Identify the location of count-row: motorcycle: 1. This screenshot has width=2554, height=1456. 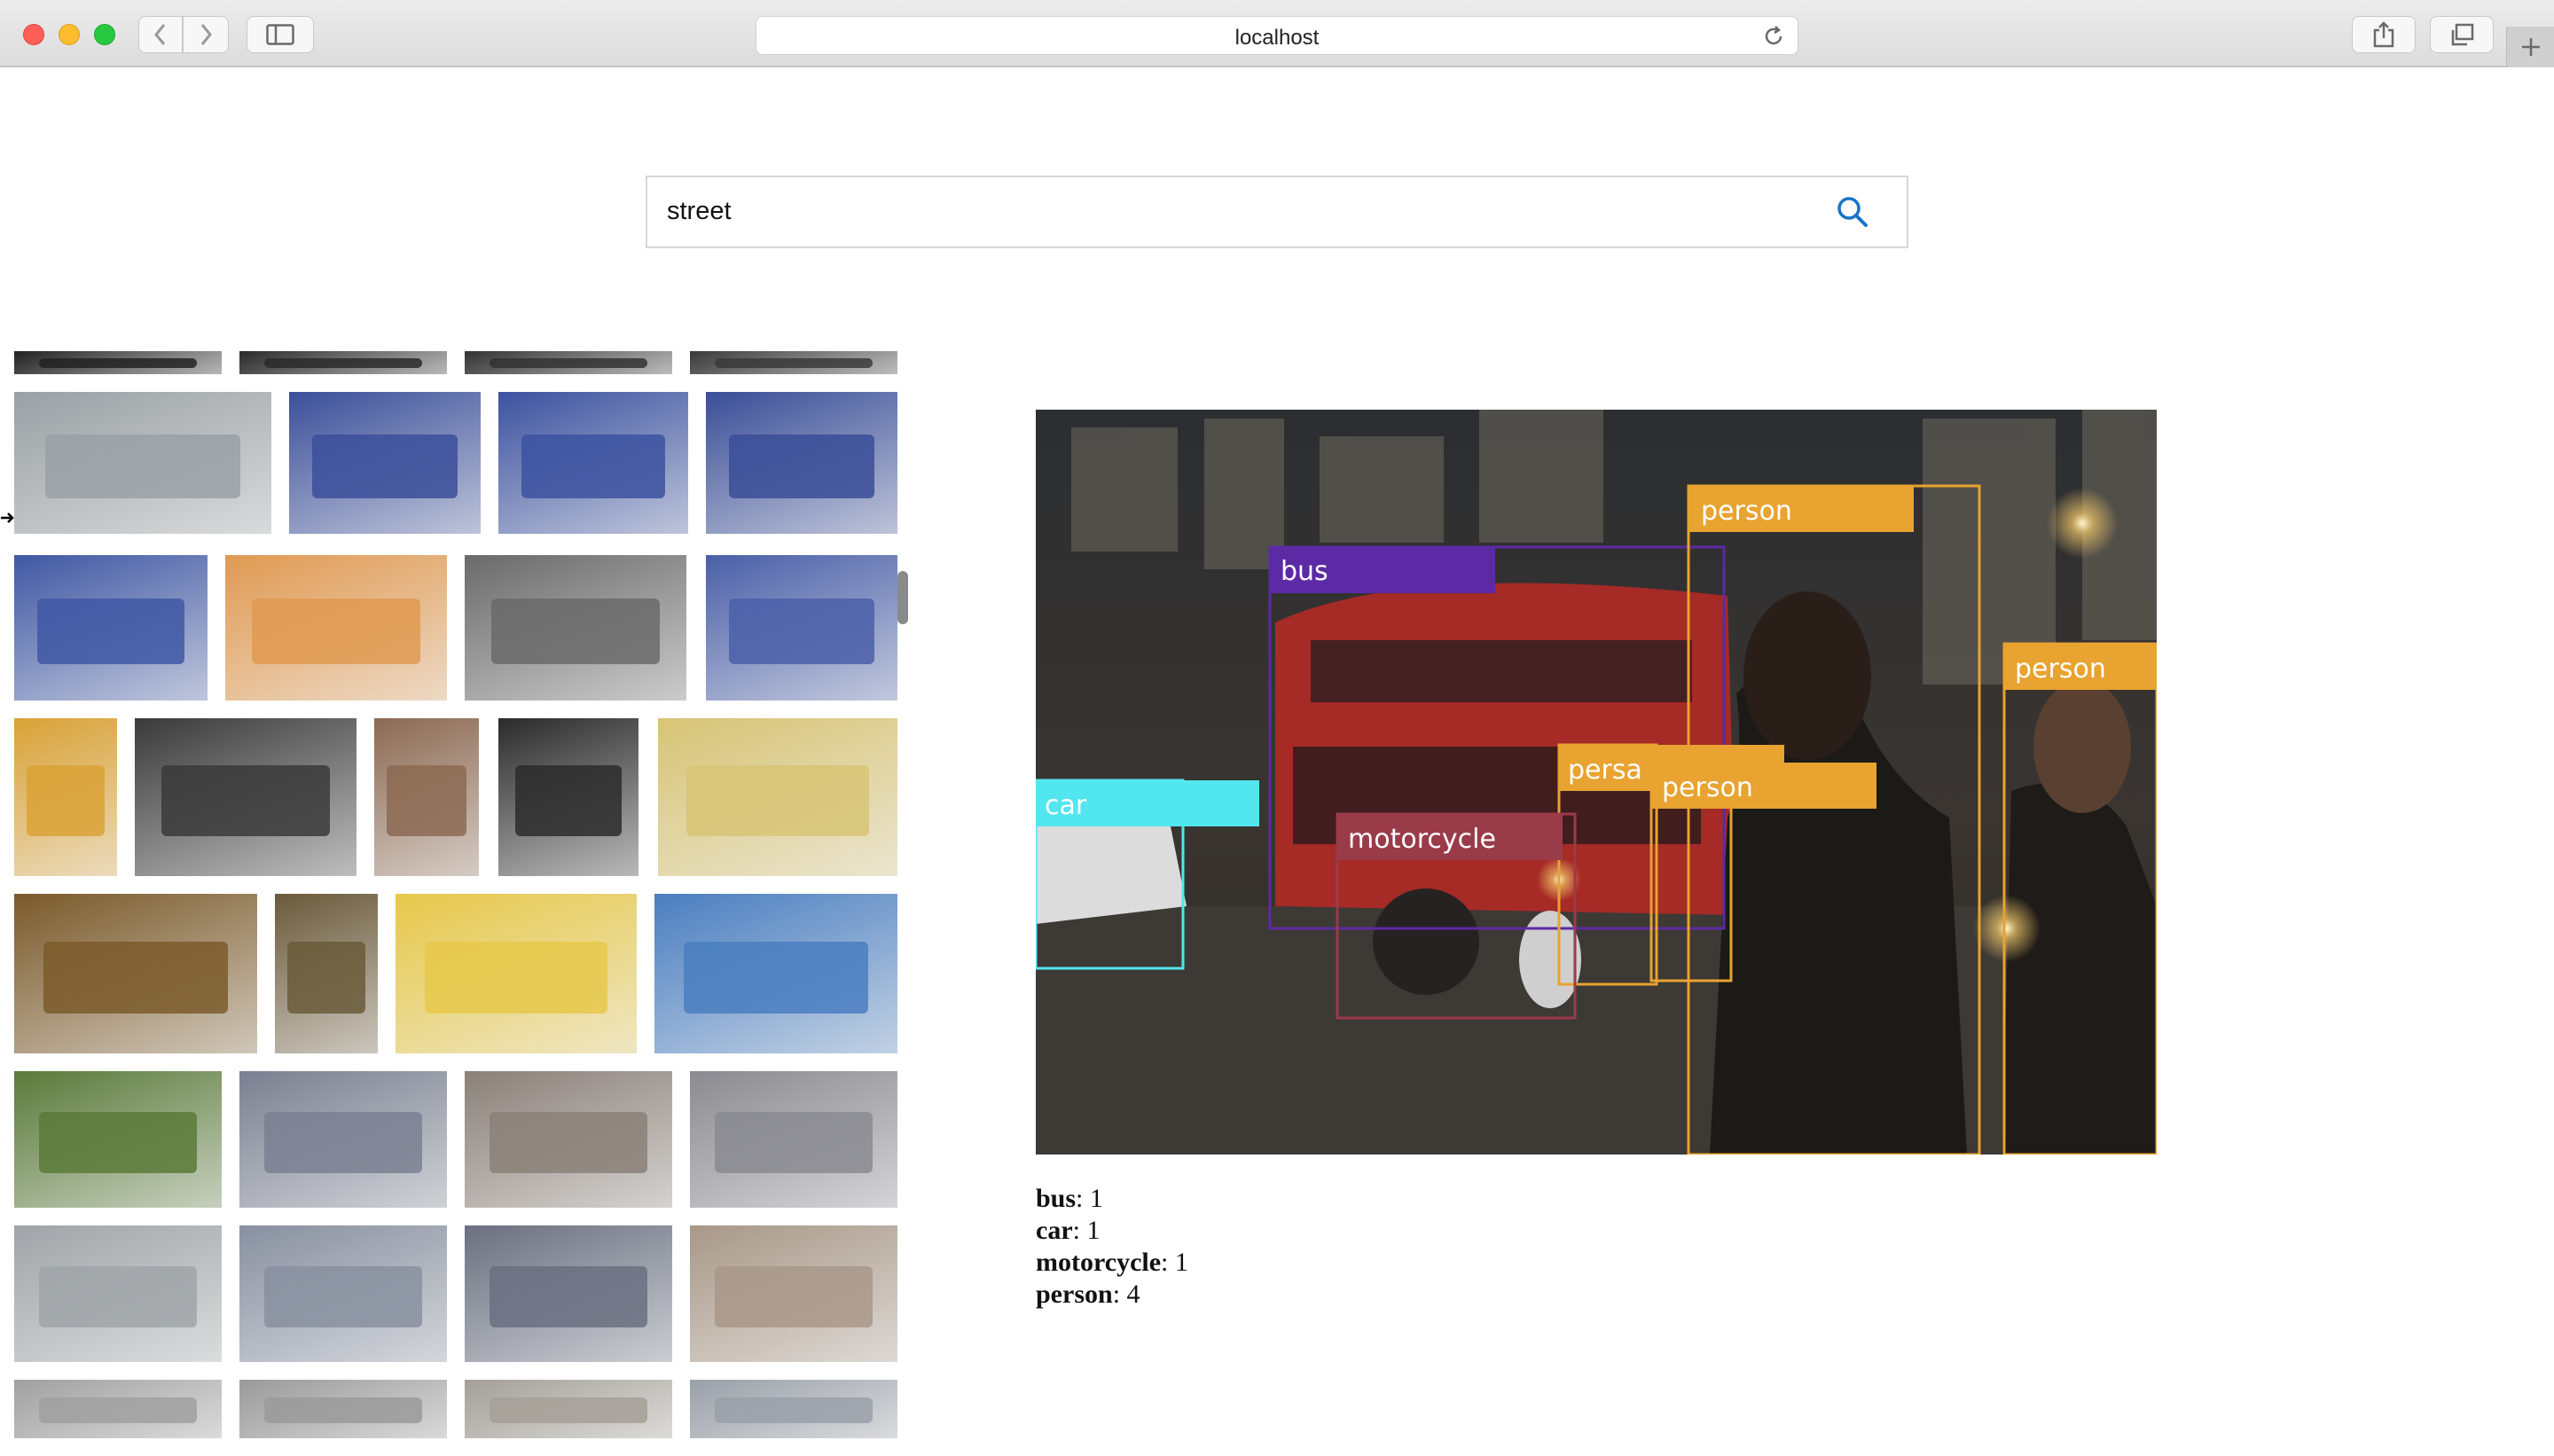
(1112, 1263).